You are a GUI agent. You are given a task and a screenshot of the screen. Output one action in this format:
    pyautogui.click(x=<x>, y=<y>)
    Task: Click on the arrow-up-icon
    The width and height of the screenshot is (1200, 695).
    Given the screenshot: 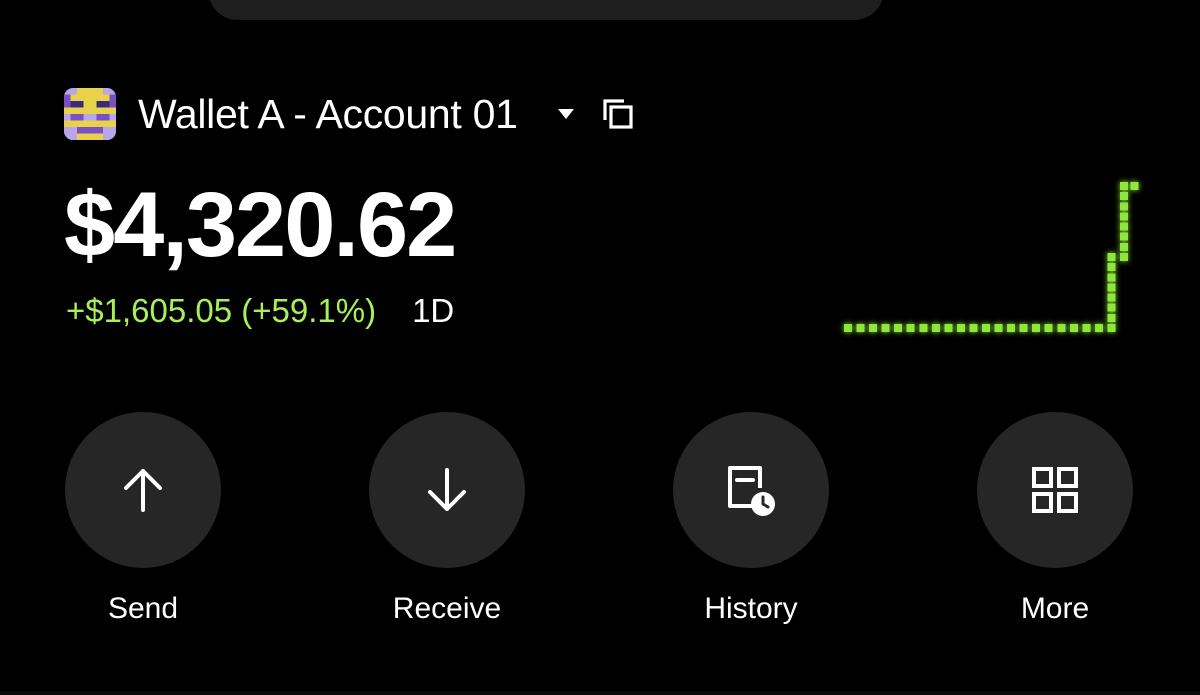 What is the action you would take?
    pyautogui.click(x=143, y=490)
    